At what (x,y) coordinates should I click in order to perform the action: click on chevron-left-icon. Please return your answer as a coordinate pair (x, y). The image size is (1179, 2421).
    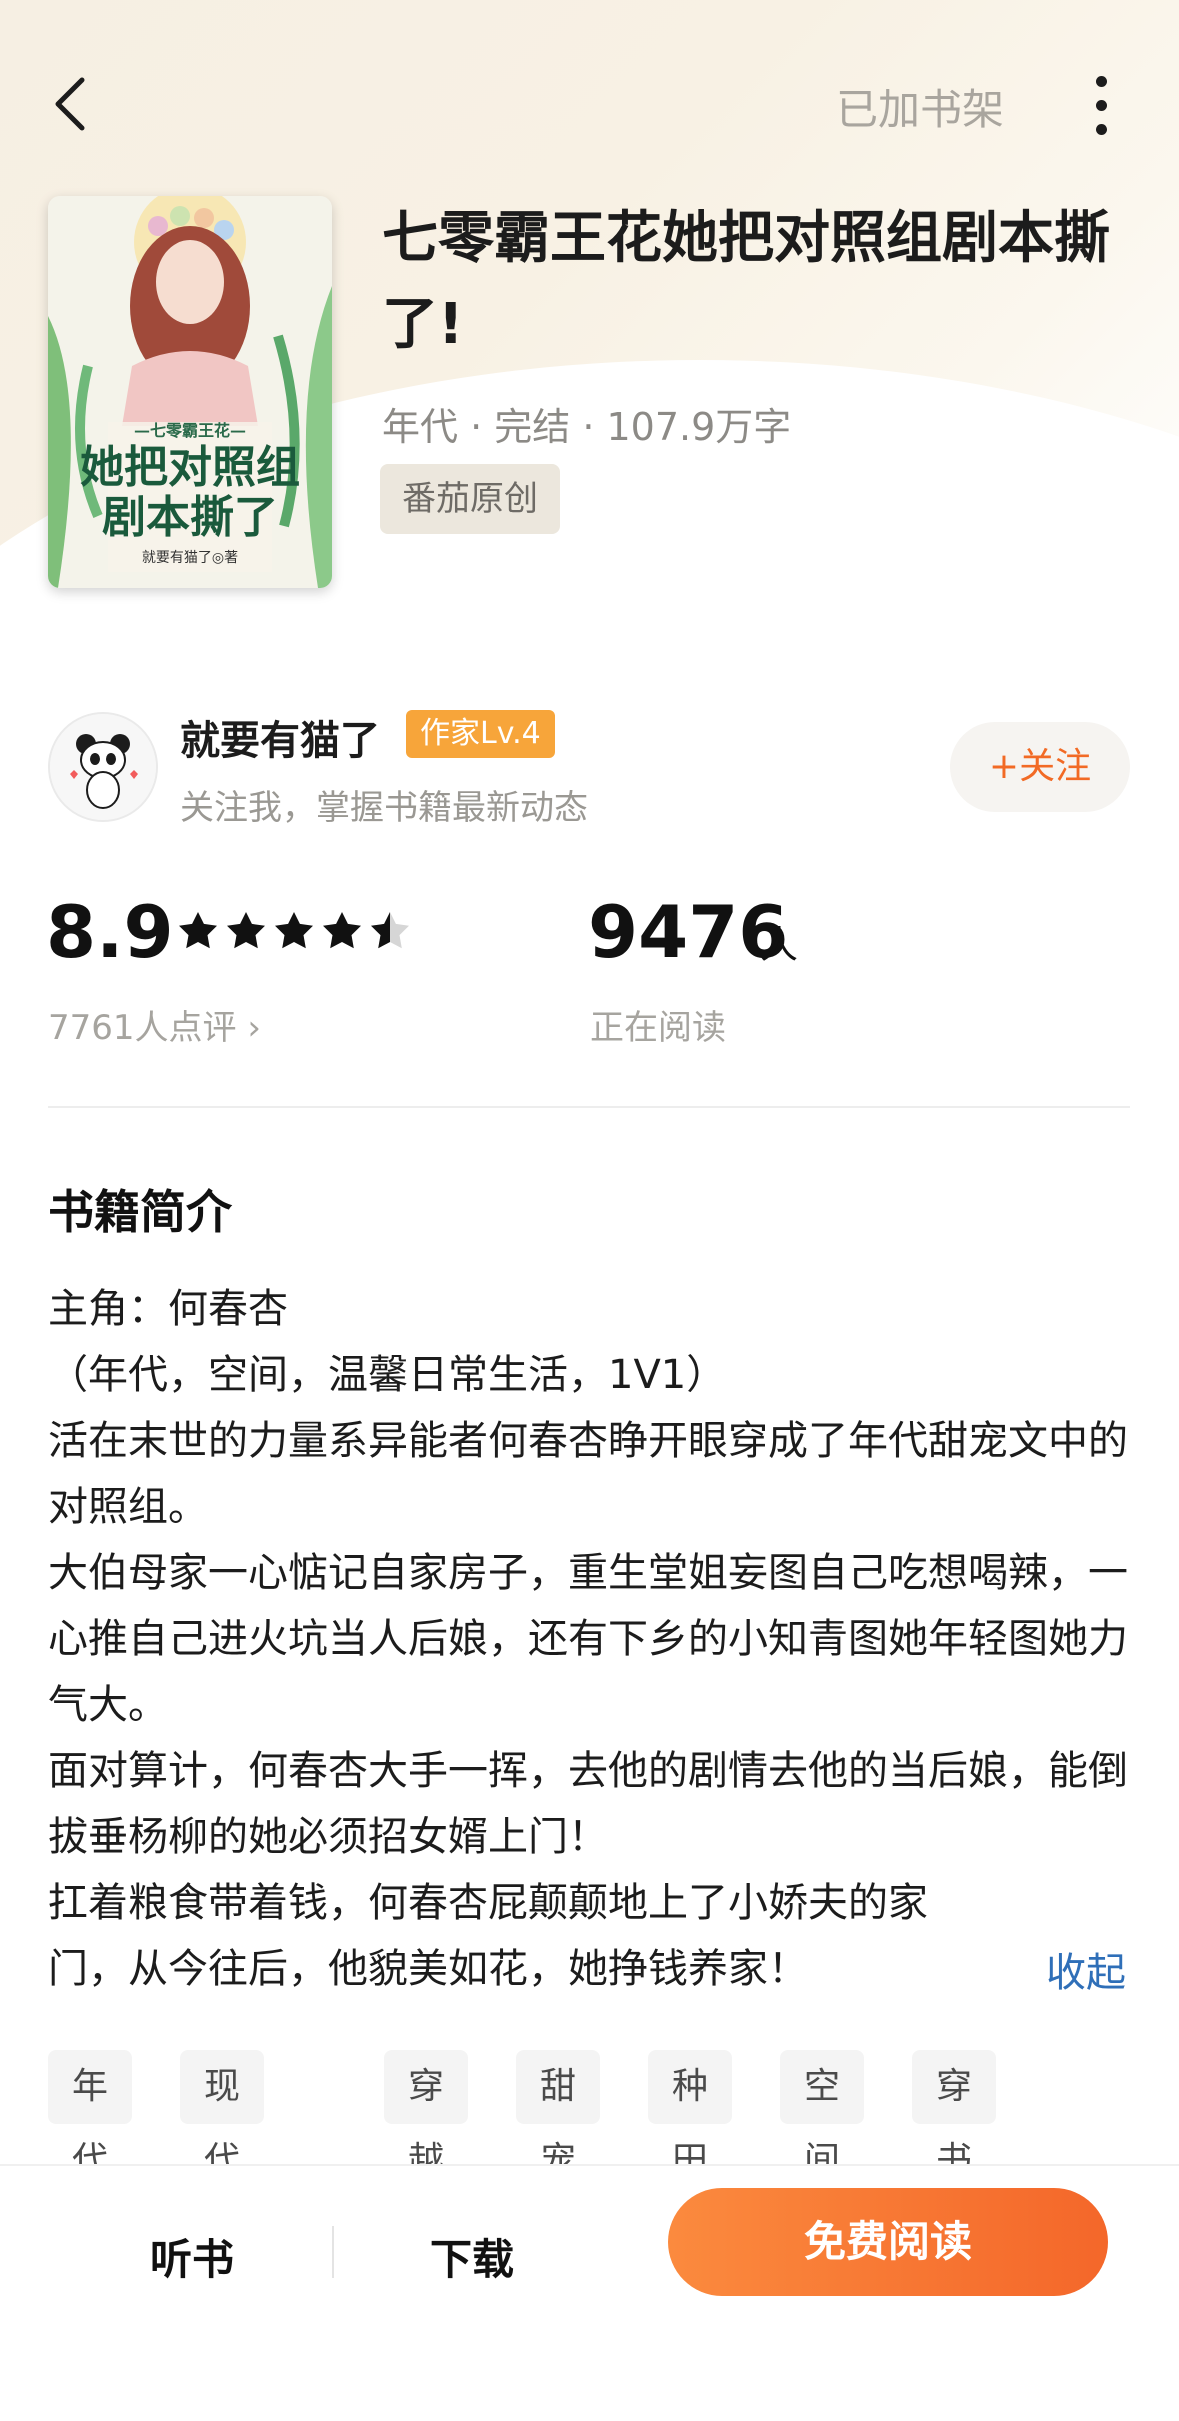
    Looking at the image, I should click on (70, 104).